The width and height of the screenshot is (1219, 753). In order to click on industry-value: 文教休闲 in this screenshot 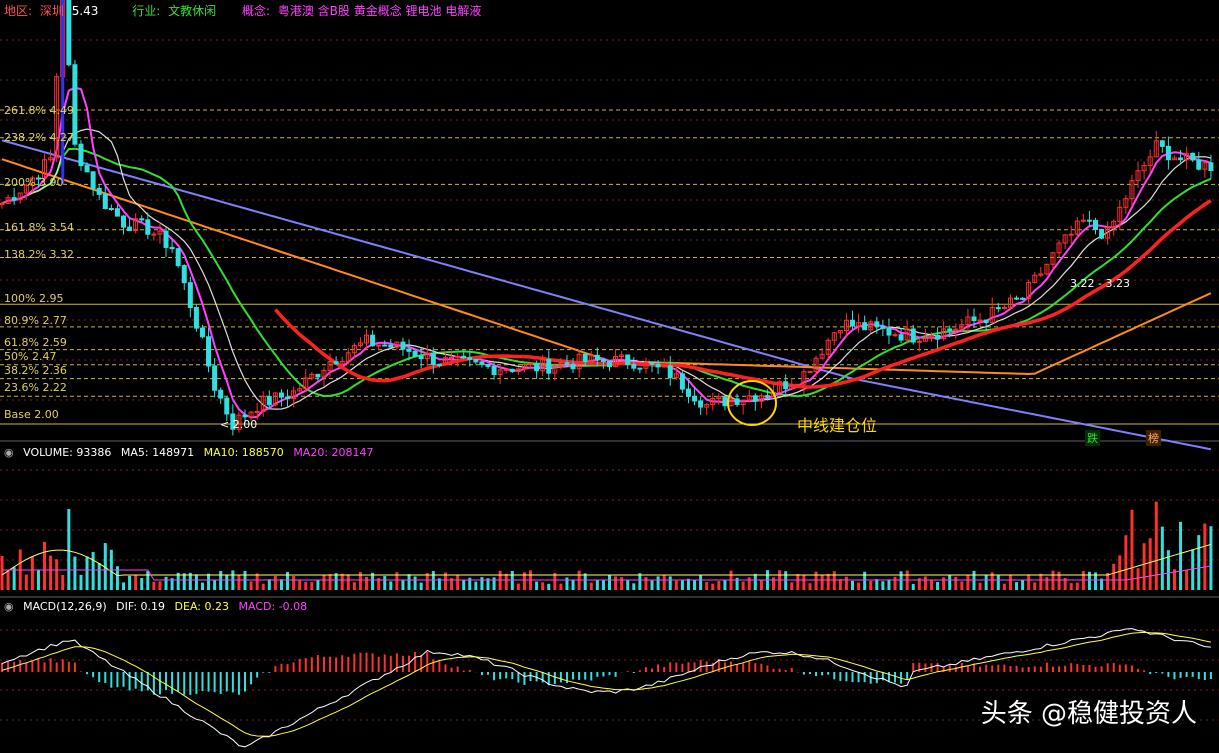, I will do `click(192, 11)`.